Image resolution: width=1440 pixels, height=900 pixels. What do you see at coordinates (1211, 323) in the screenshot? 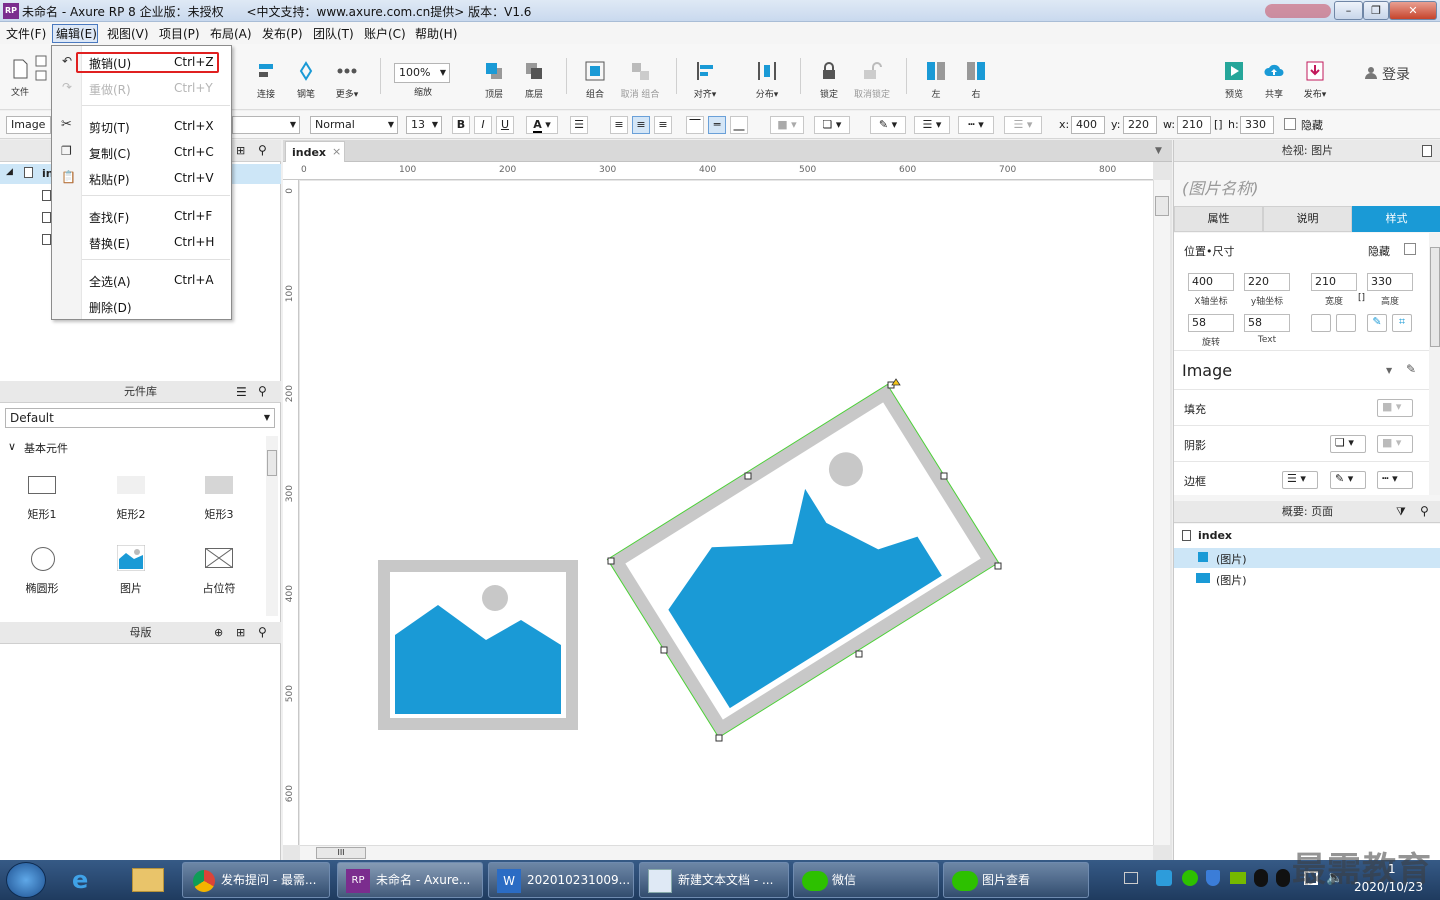
I see `rotation-input: 58` at bounding box center [1211, 323].